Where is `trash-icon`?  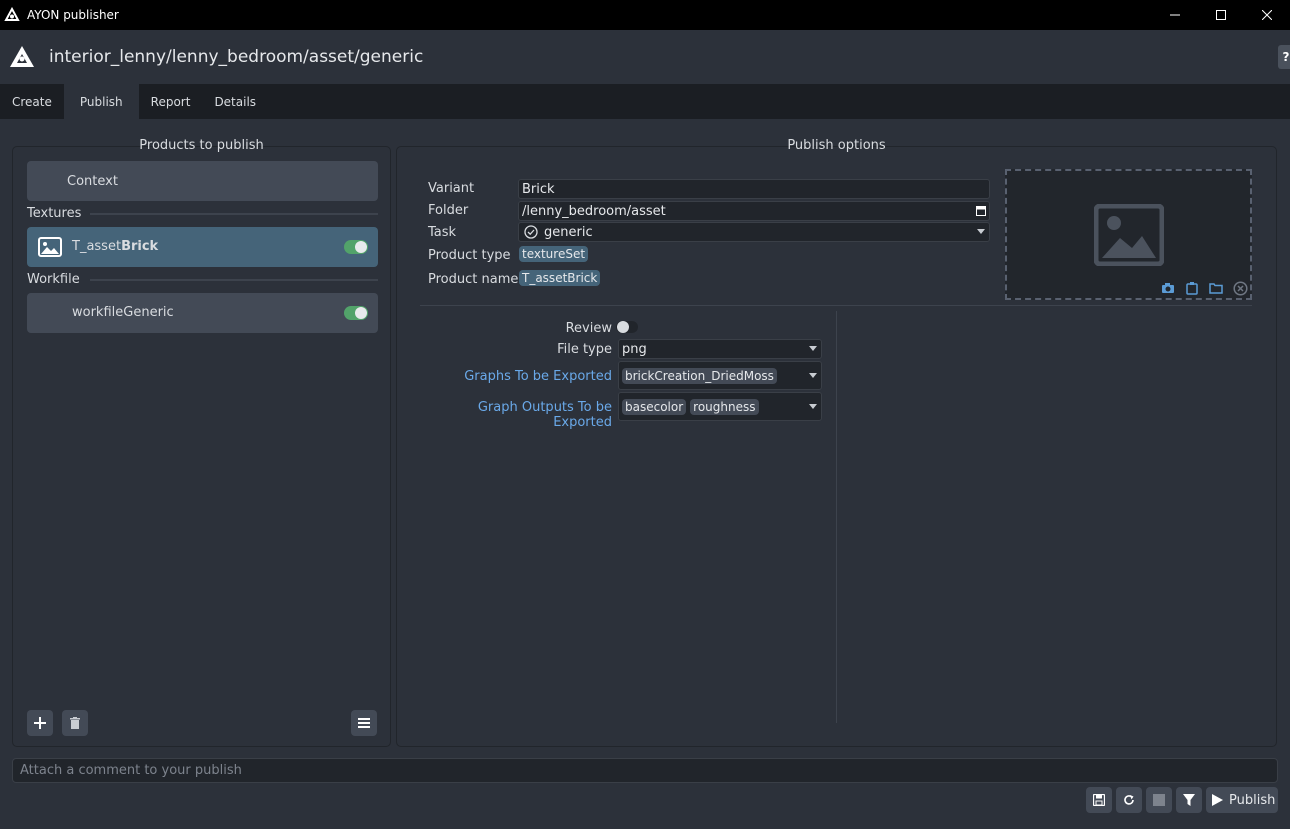 trash-icon is located at coordinates (75, 723).